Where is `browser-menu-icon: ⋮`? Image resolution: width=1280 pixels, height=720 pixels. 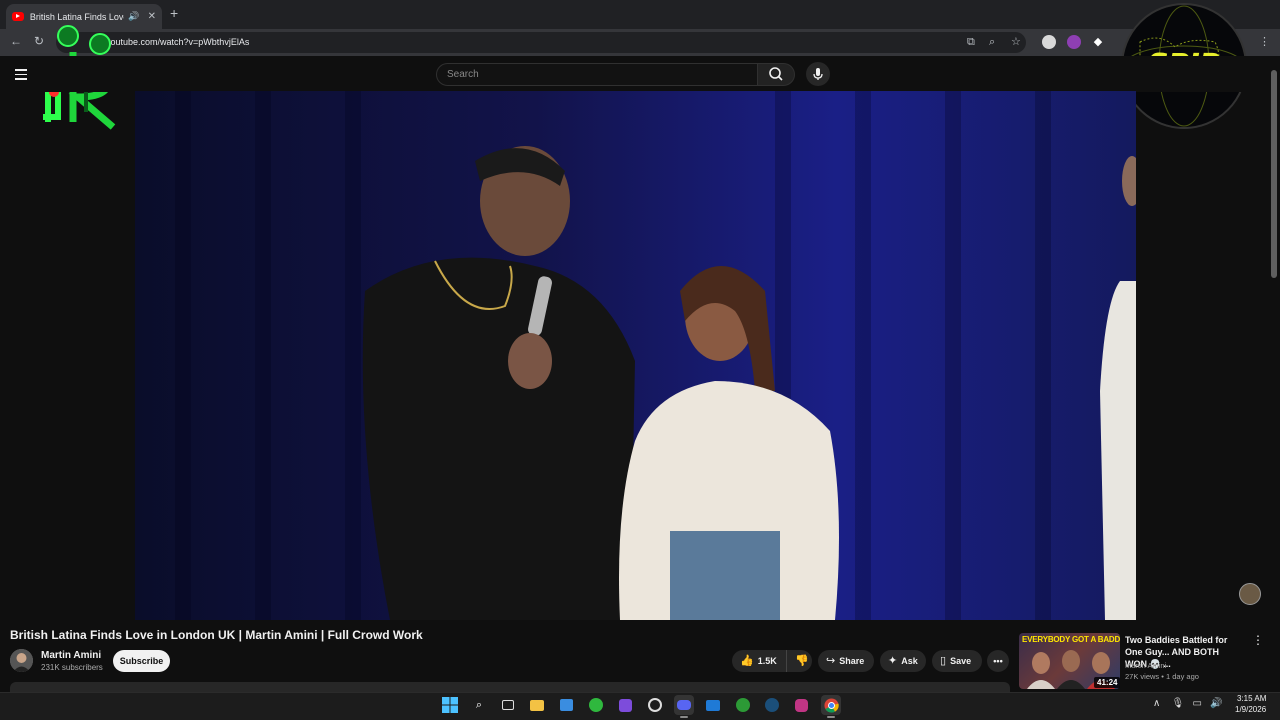
browser-menu-icon: ⋮ is located at coordinates (1264, 42).